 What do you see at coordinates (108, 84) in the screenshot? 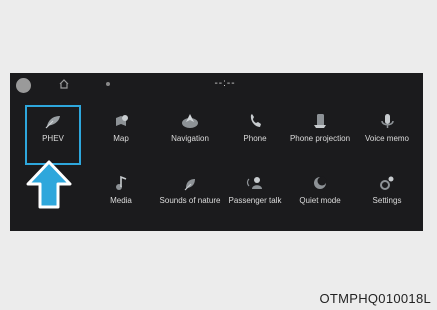
I see `notification-dot` at bounding box center [108, 84].